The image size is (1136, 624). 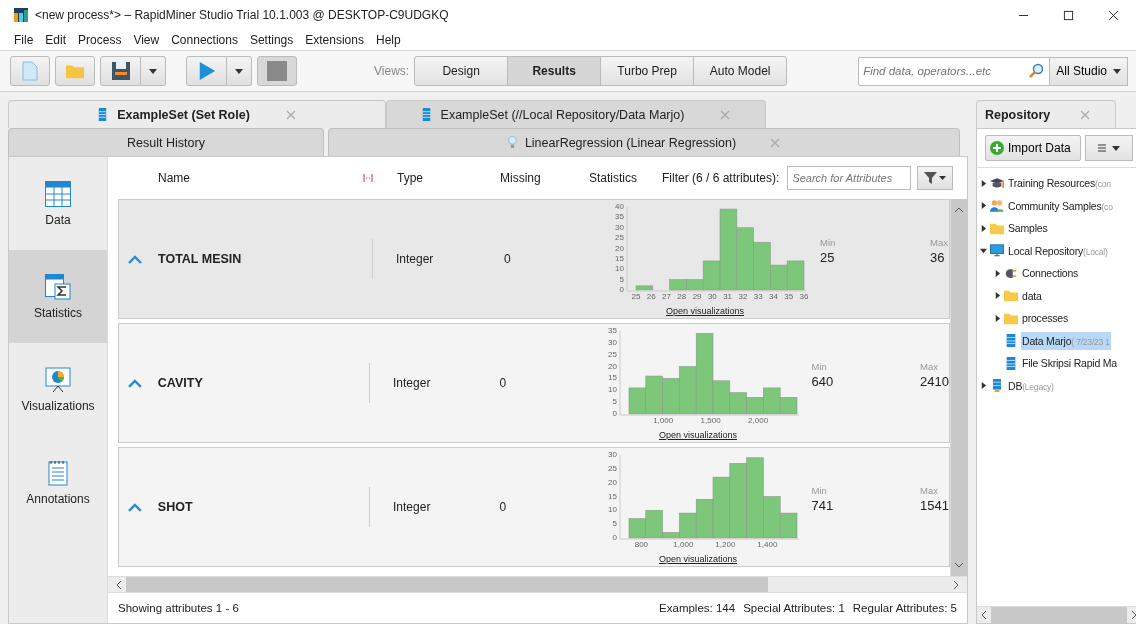 I want to click on filter-button, so click(x=935, y=178).